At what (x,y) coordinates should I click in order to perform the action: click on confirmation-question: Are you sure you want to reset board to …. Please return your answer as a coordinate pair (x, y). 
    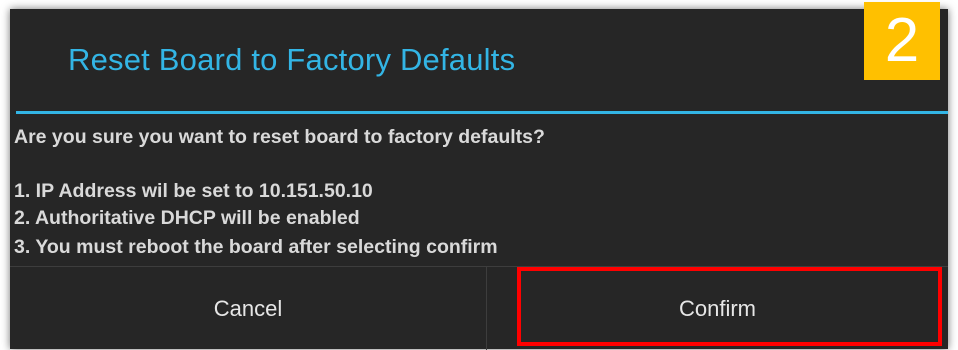
    Looking at the image, I should click on (279, 137).